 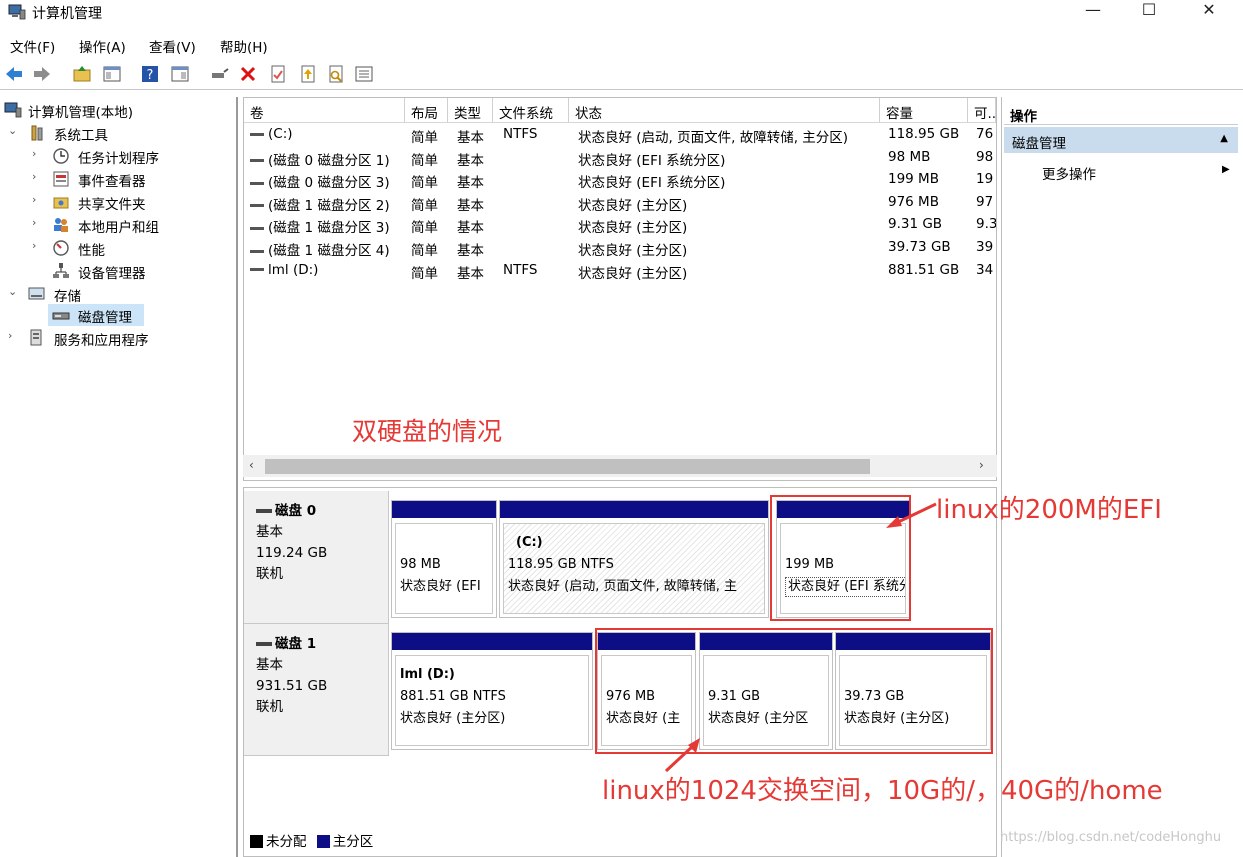 What do you see at coordinates (96, 315) in the screenshot?
I see `tree-item-disk-management: 磁盘管理` at bounding box center [96, 315].